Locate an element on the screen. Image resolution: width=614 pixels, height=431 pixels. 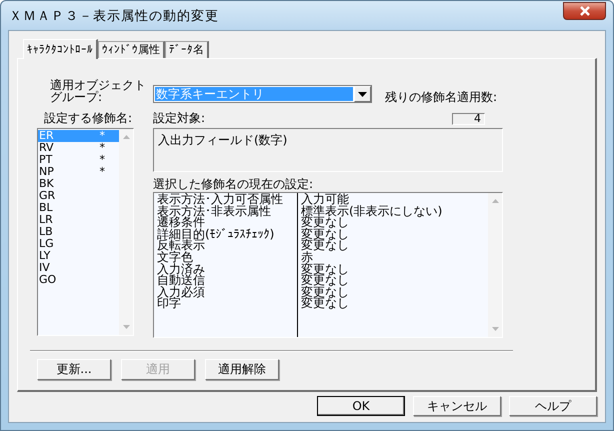
tab: ｷｬﾗｸﾀｺﾝﾄﾛｰﾙ is located at coordinates (60, 49).